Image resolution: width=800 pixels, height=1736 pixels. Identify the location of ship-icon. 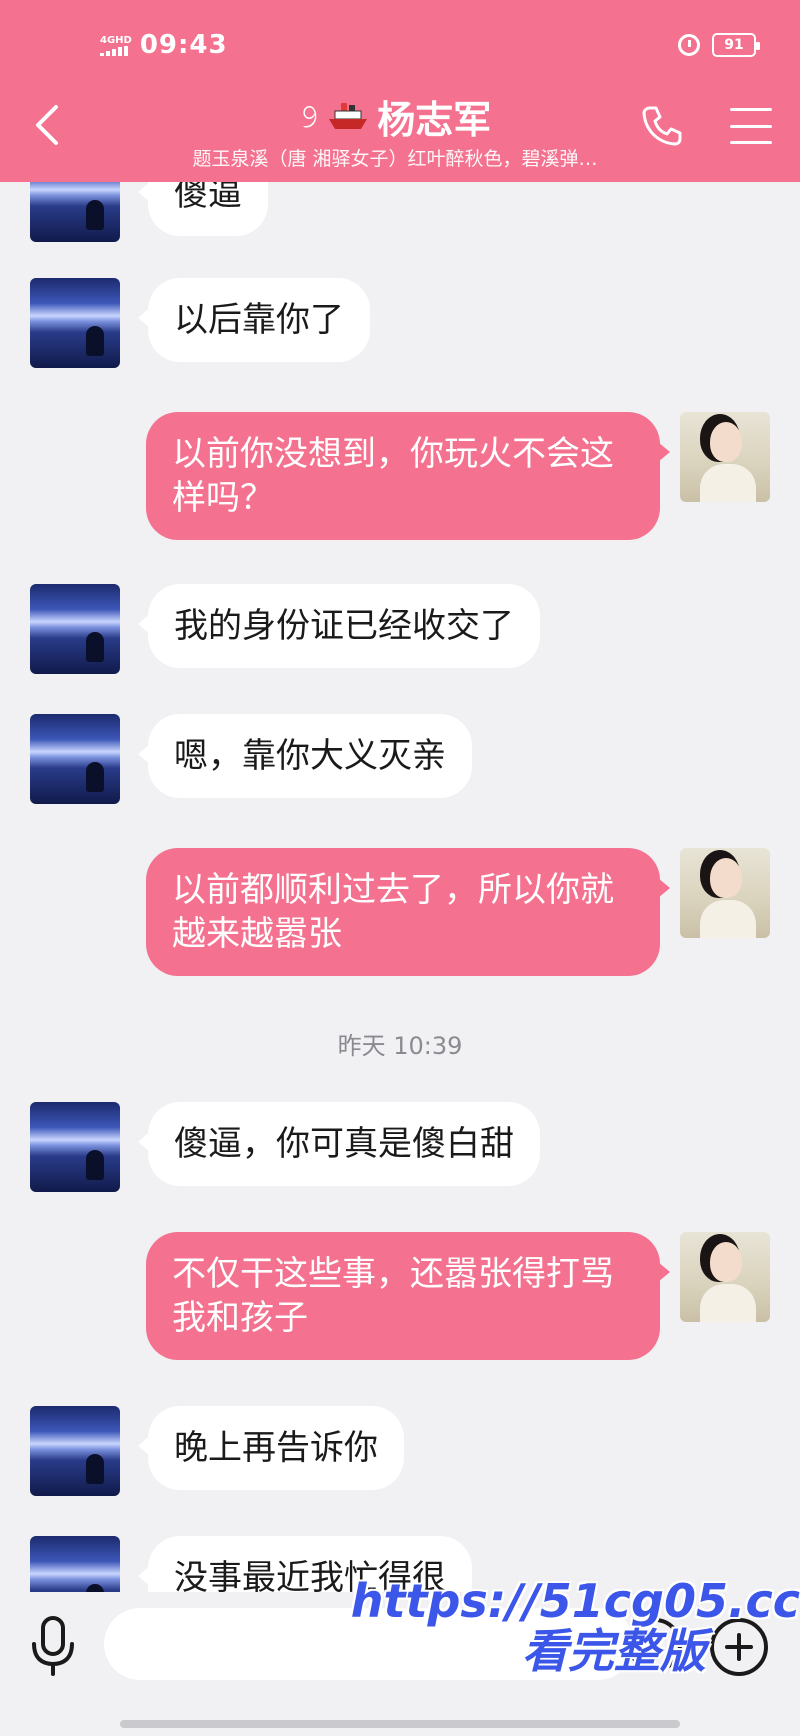
(348, 116).